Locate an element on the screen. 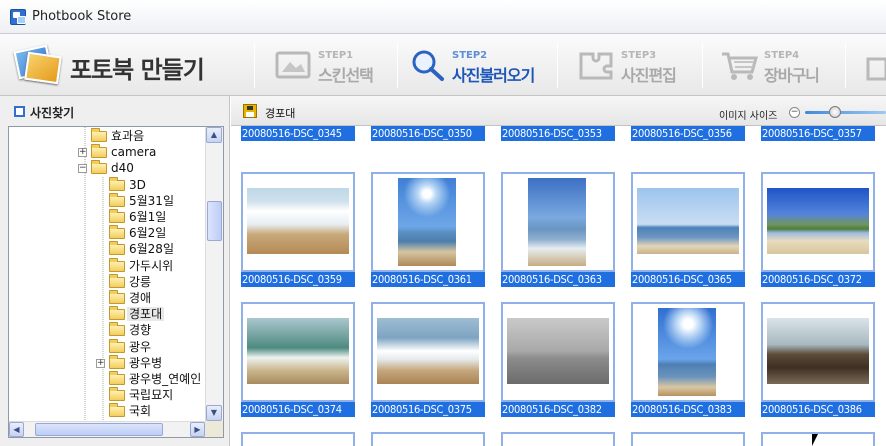  zoom-out-icon: − is located at coordinates (794, 112).